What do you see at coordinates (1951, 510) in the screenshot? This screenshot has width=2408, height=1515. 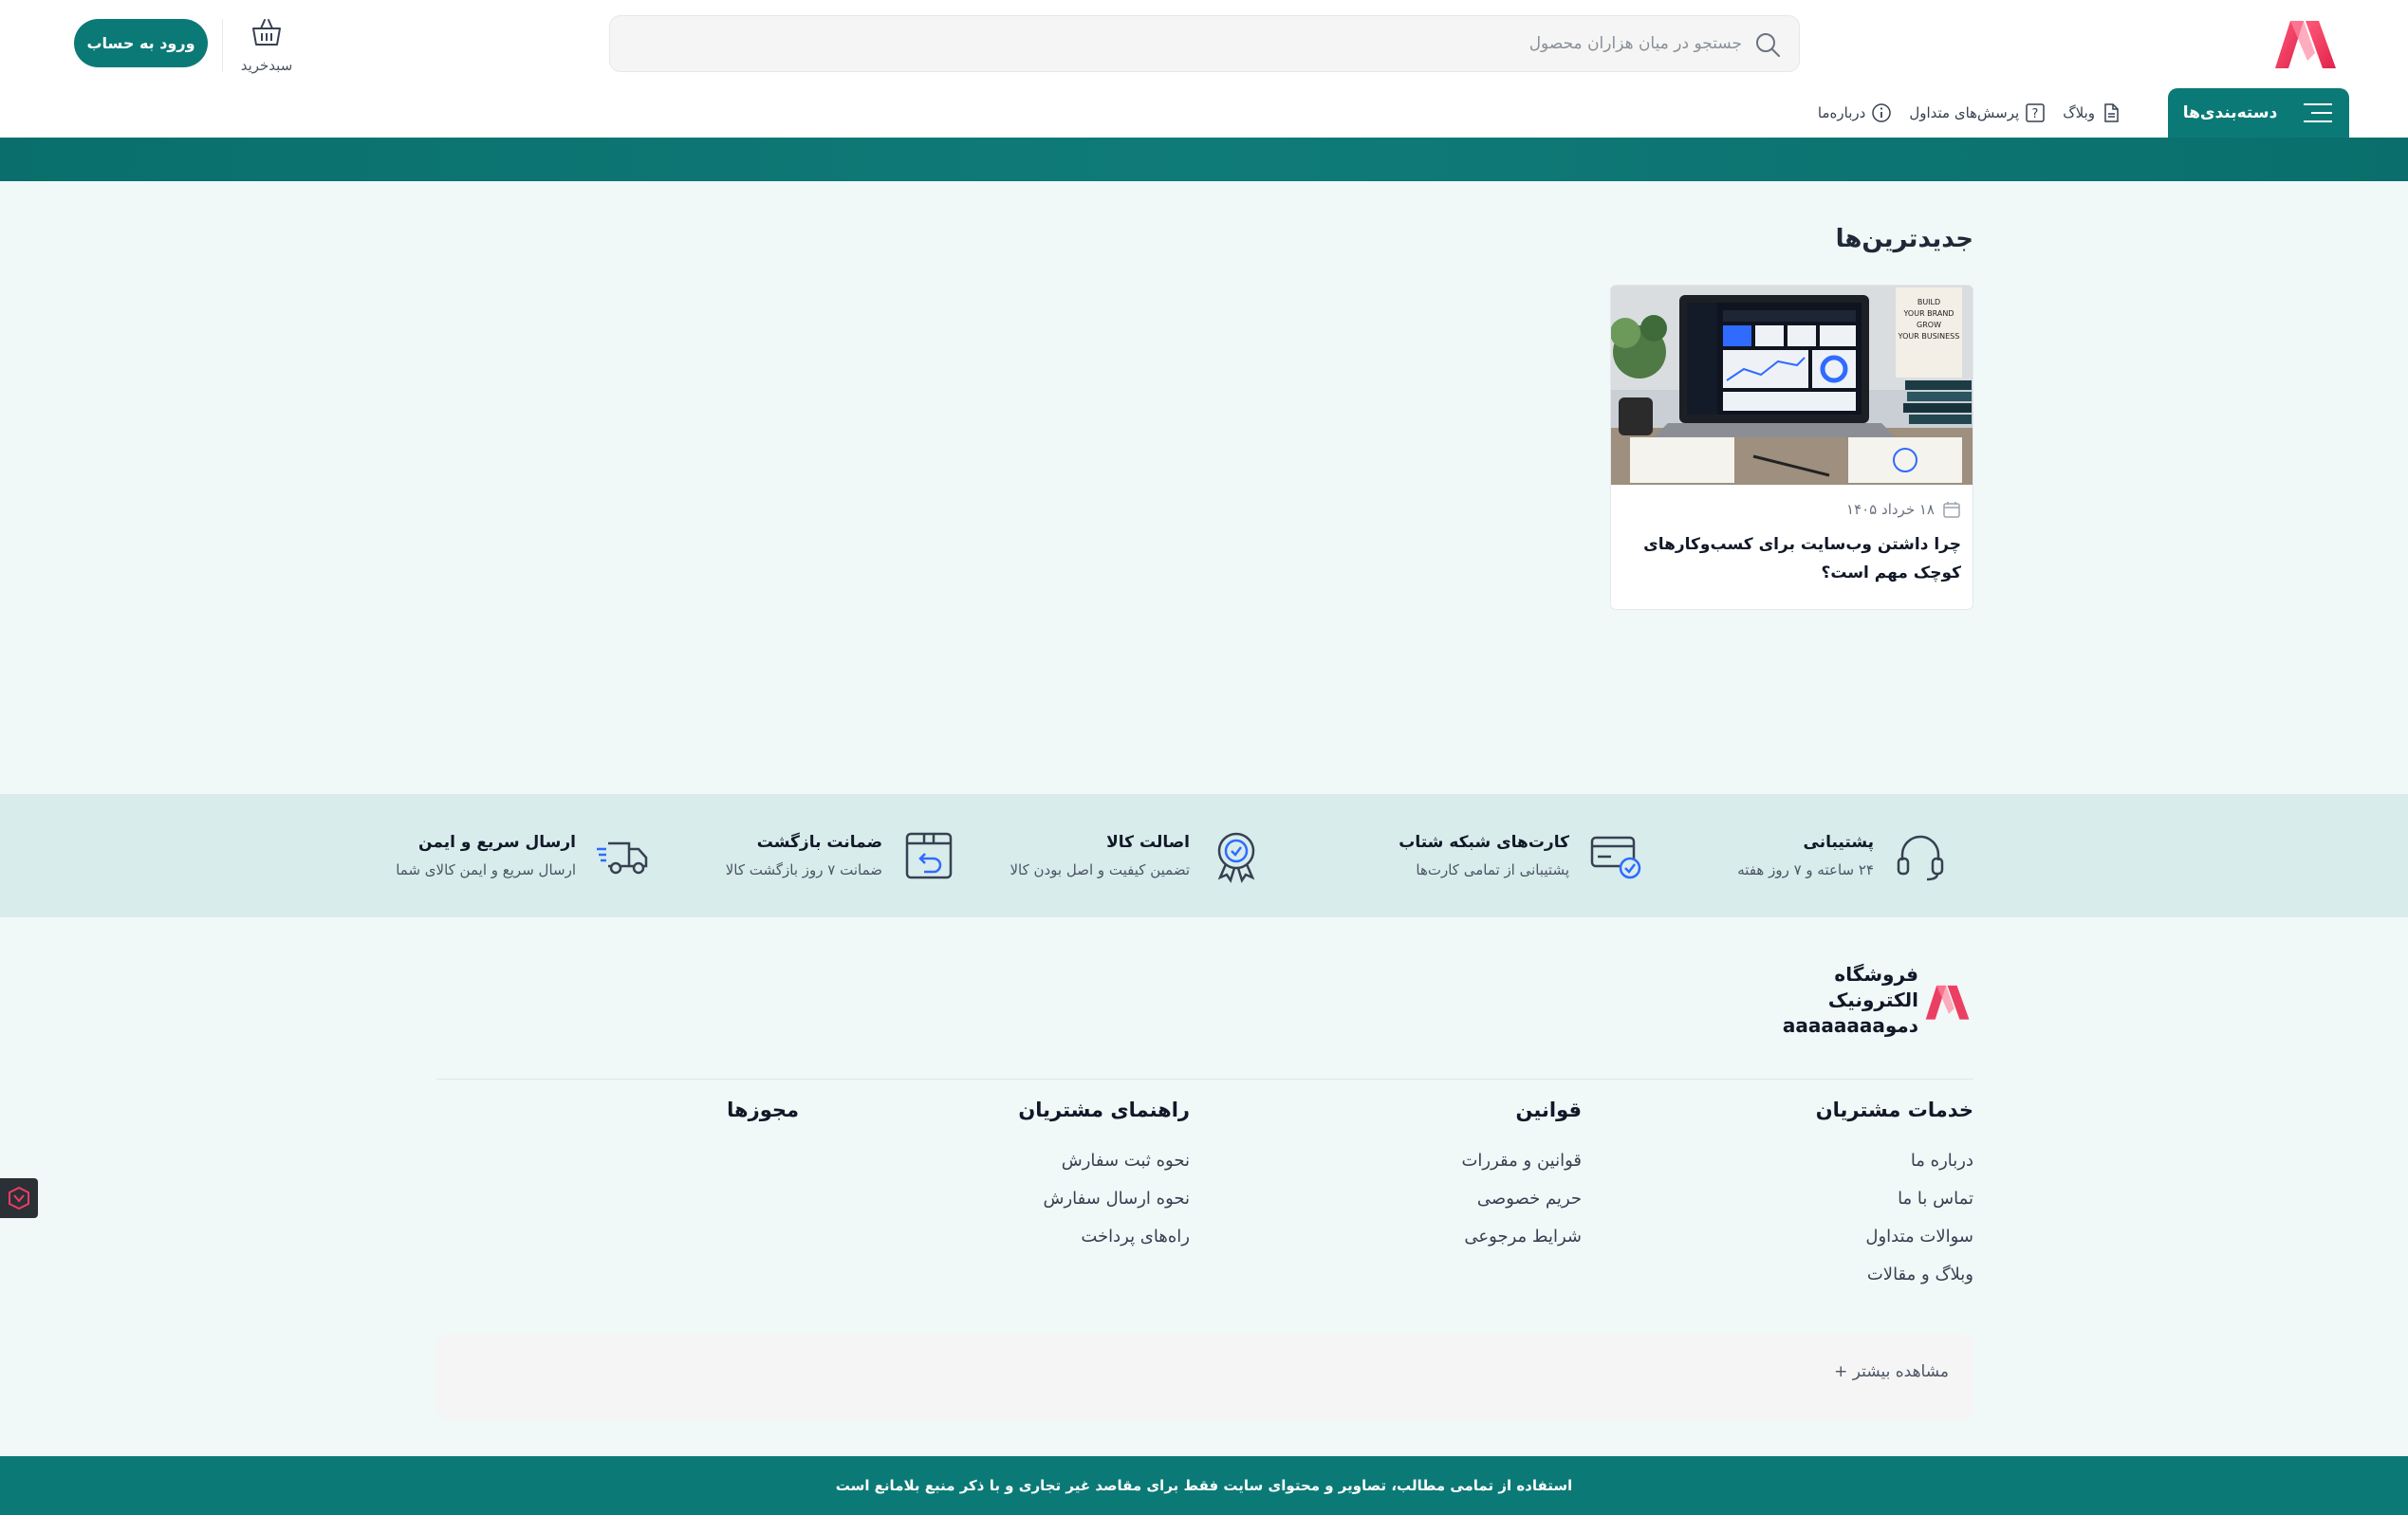 I see `calendar-icon` at bounding box center [1951, 510].